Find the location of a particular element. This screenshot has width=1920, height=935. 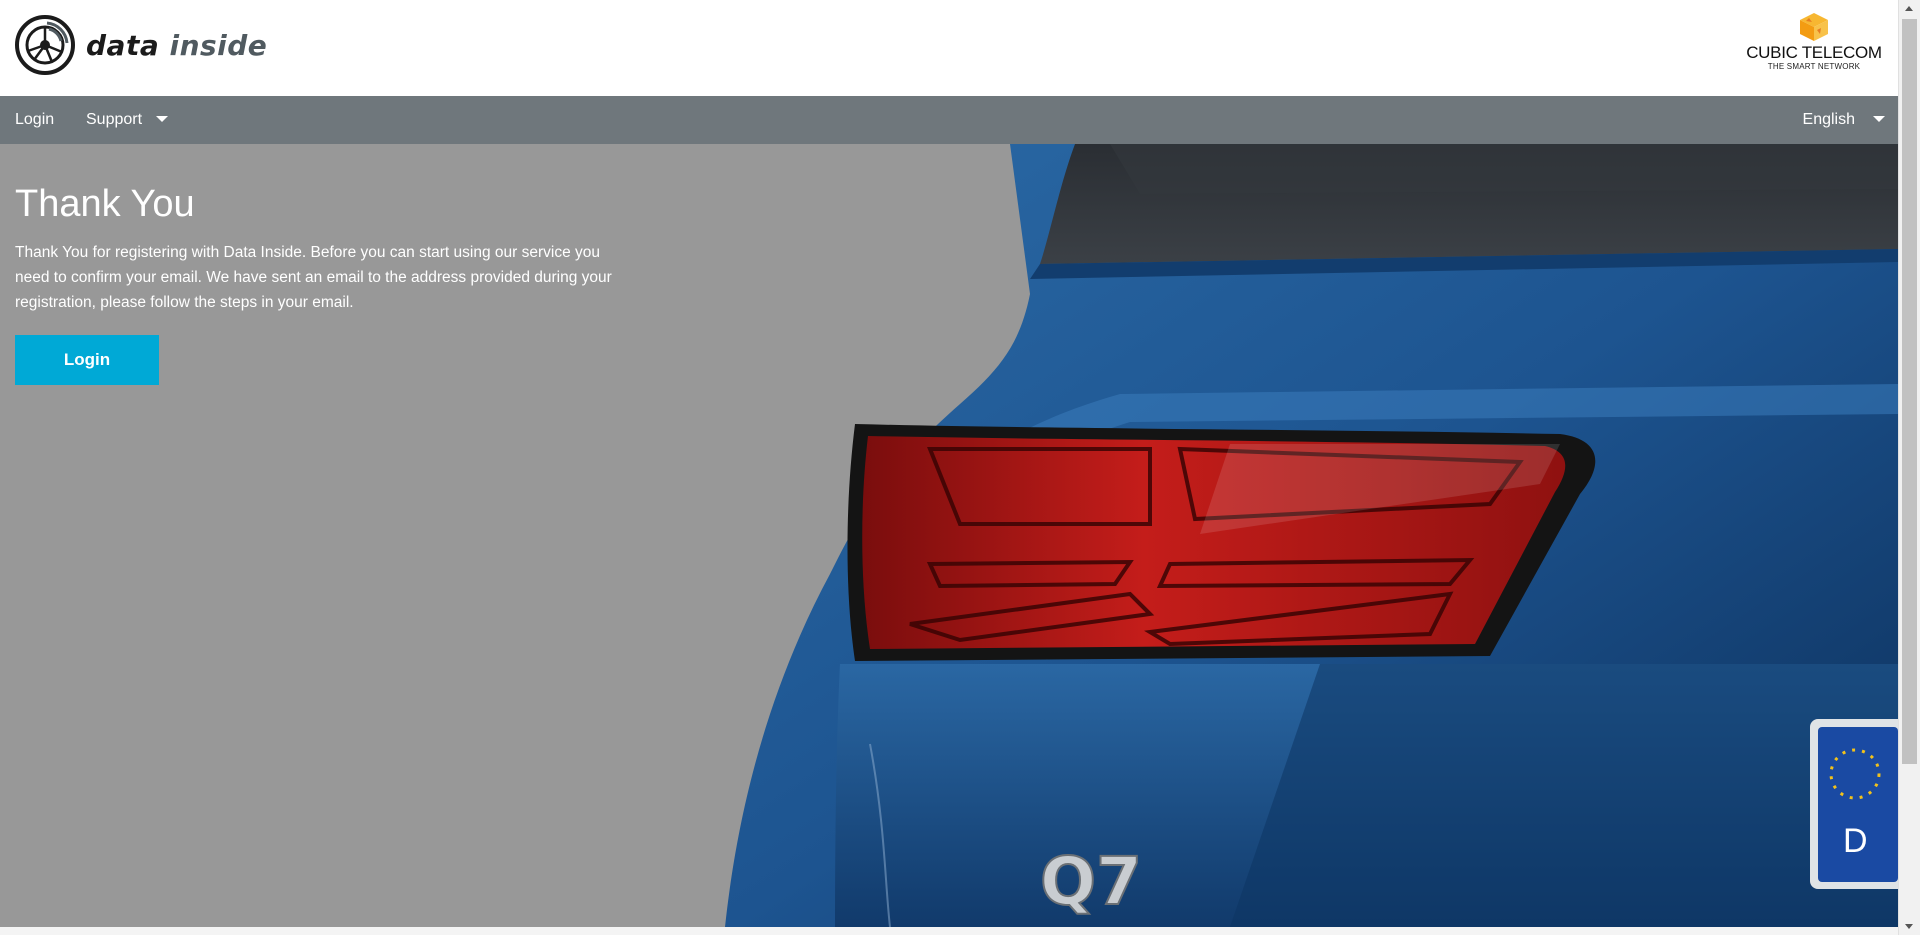

nav-support-label: Support is located at coordinates (114, 119).